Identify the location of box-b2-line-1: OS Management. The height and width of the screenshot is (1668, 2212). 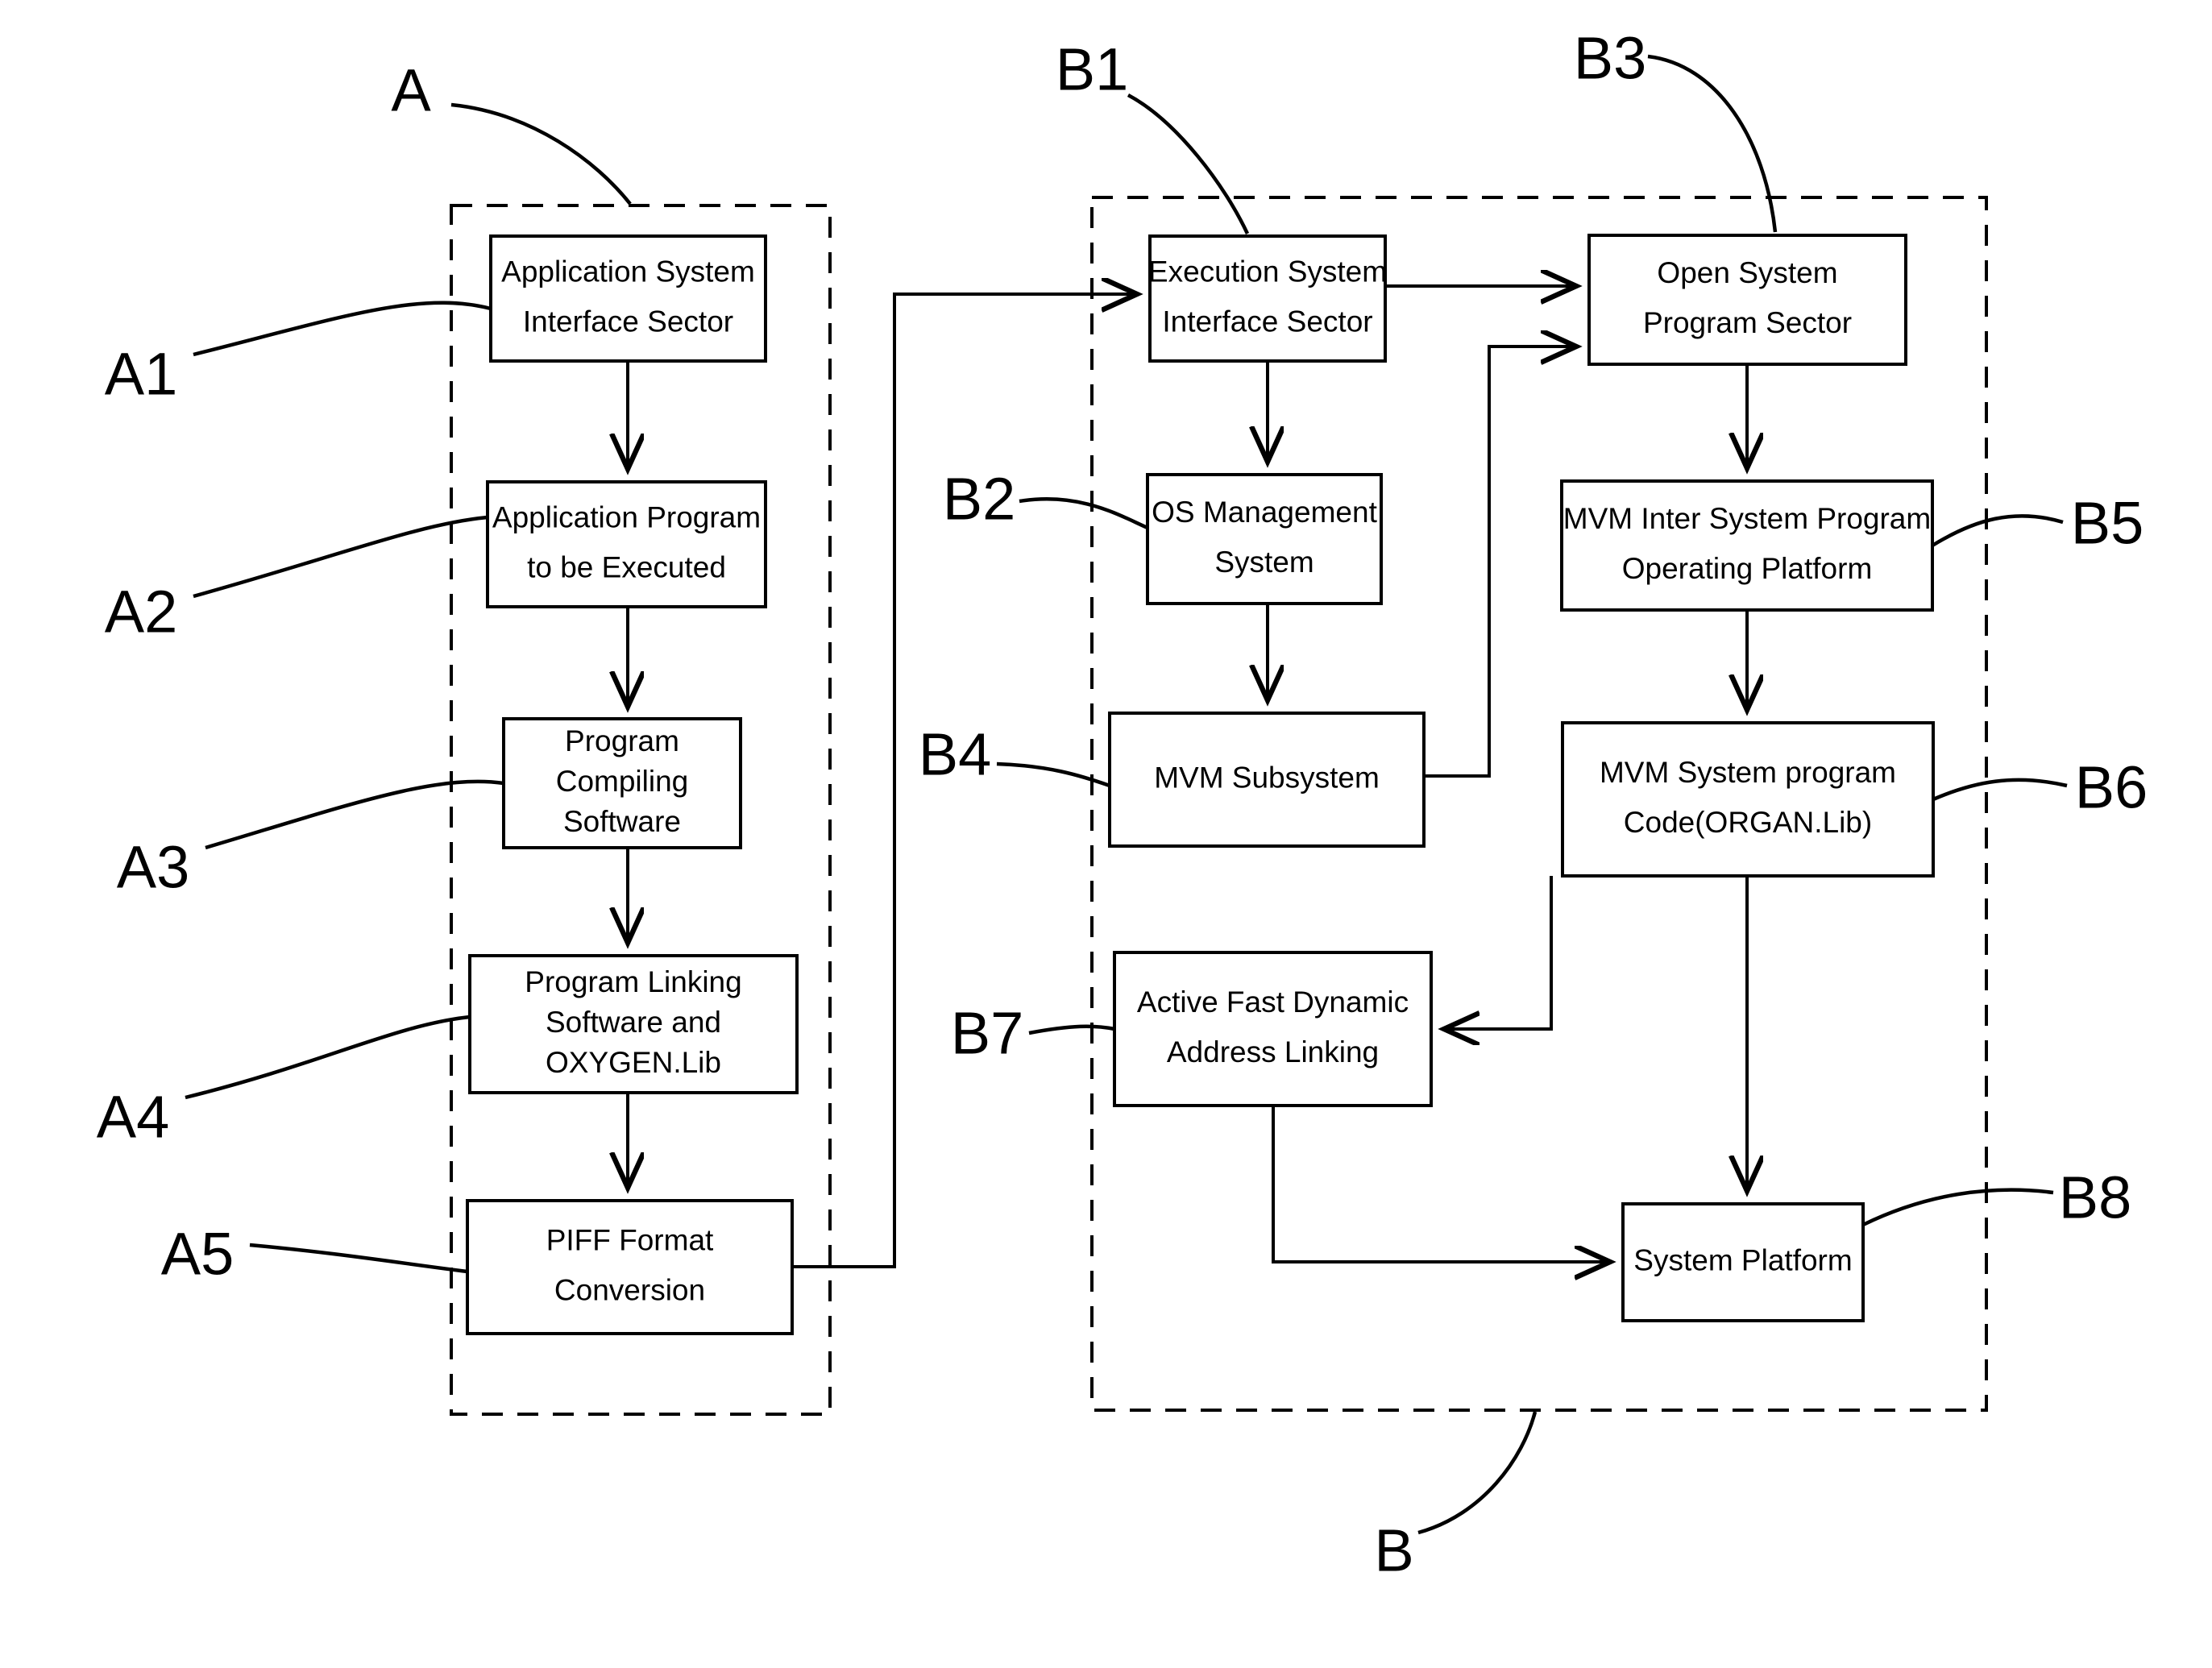
(1264, 512).